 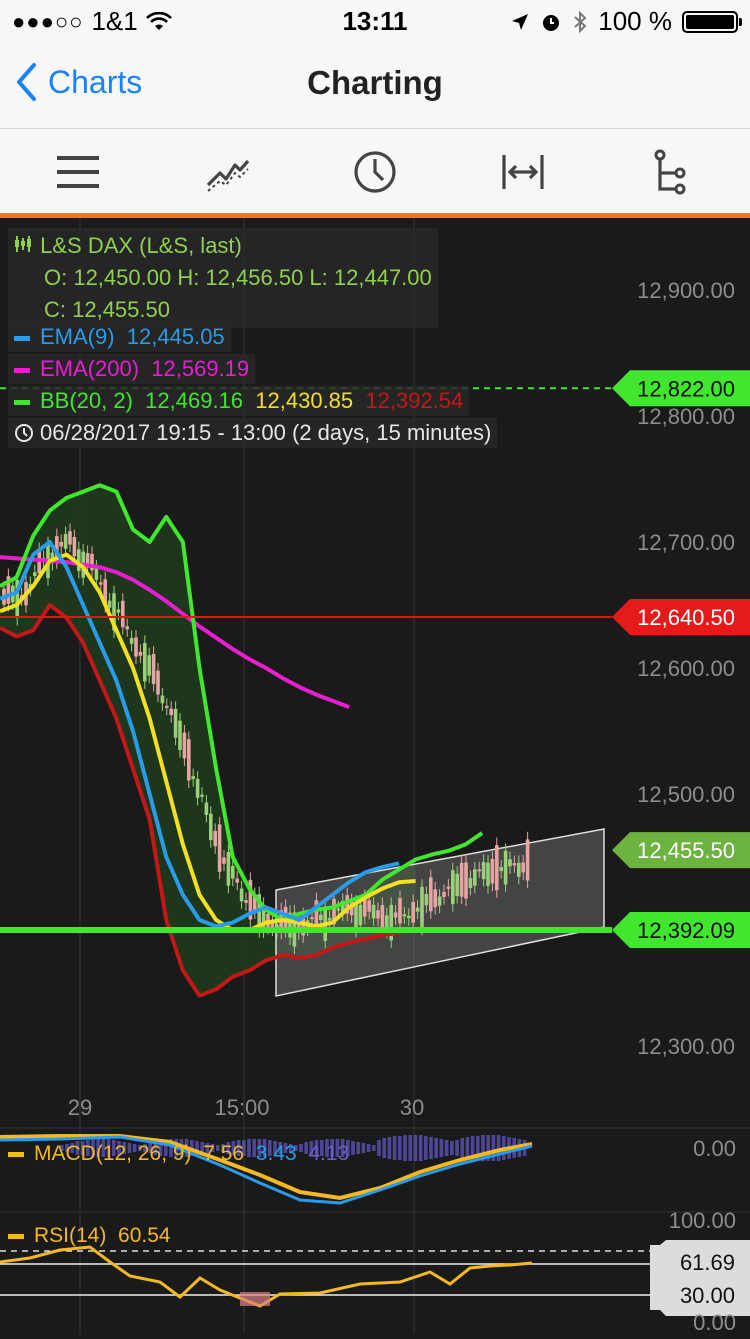 I want to click on rsi-badge-value: 30.00, so click(x=707, y=1295).